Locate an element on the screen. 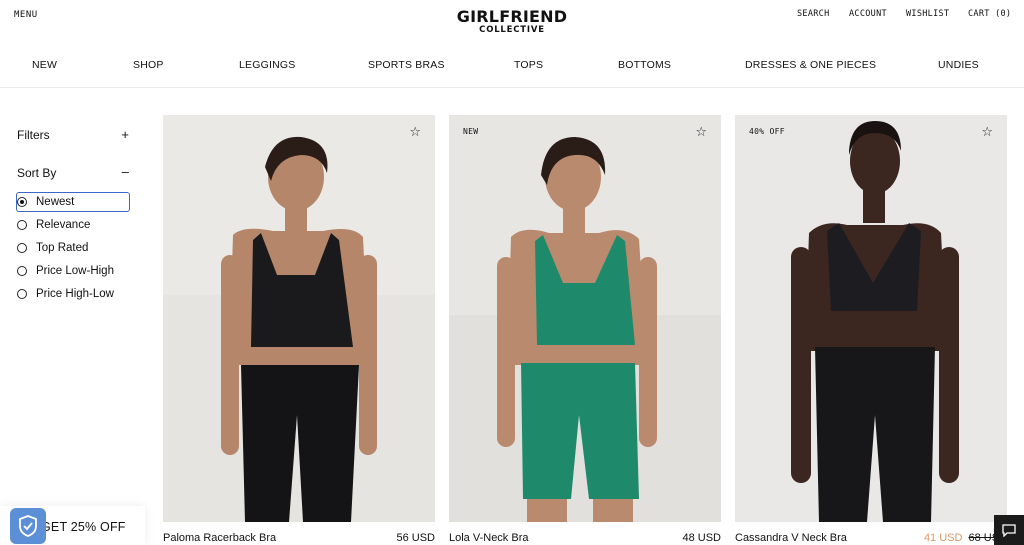  sort-option-label: Relevance is located at coordinates (63, 225).